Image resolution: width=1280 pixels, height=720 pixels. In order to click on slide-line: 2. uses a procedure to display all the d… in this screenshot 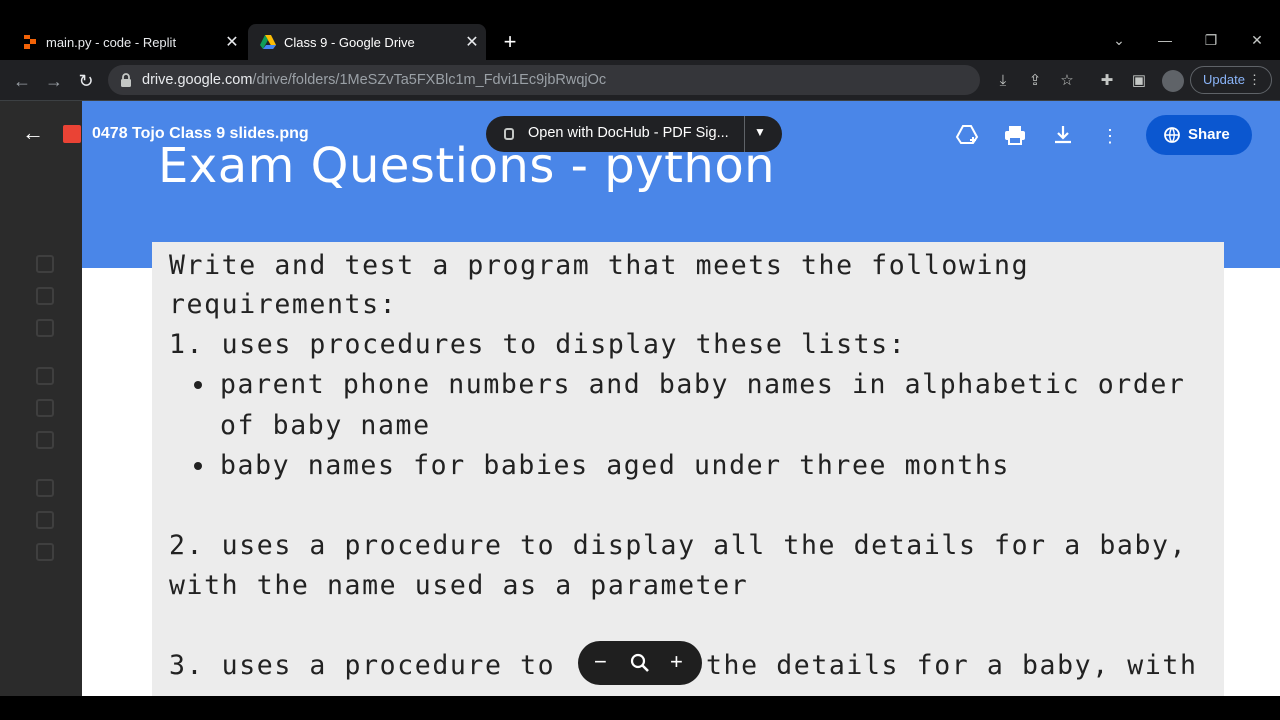, I will do `click(678, 545)`.